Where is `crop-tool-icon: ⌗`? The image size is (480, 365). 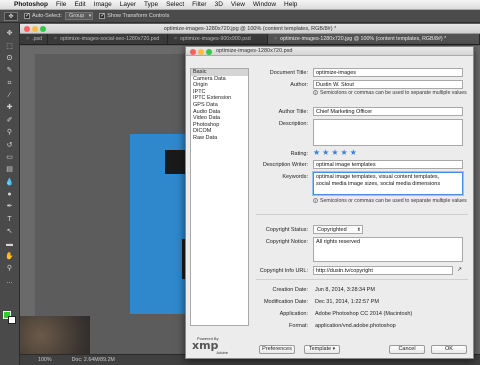 crop-tool-icon: ⌗ is located at coordinates (10, 84).